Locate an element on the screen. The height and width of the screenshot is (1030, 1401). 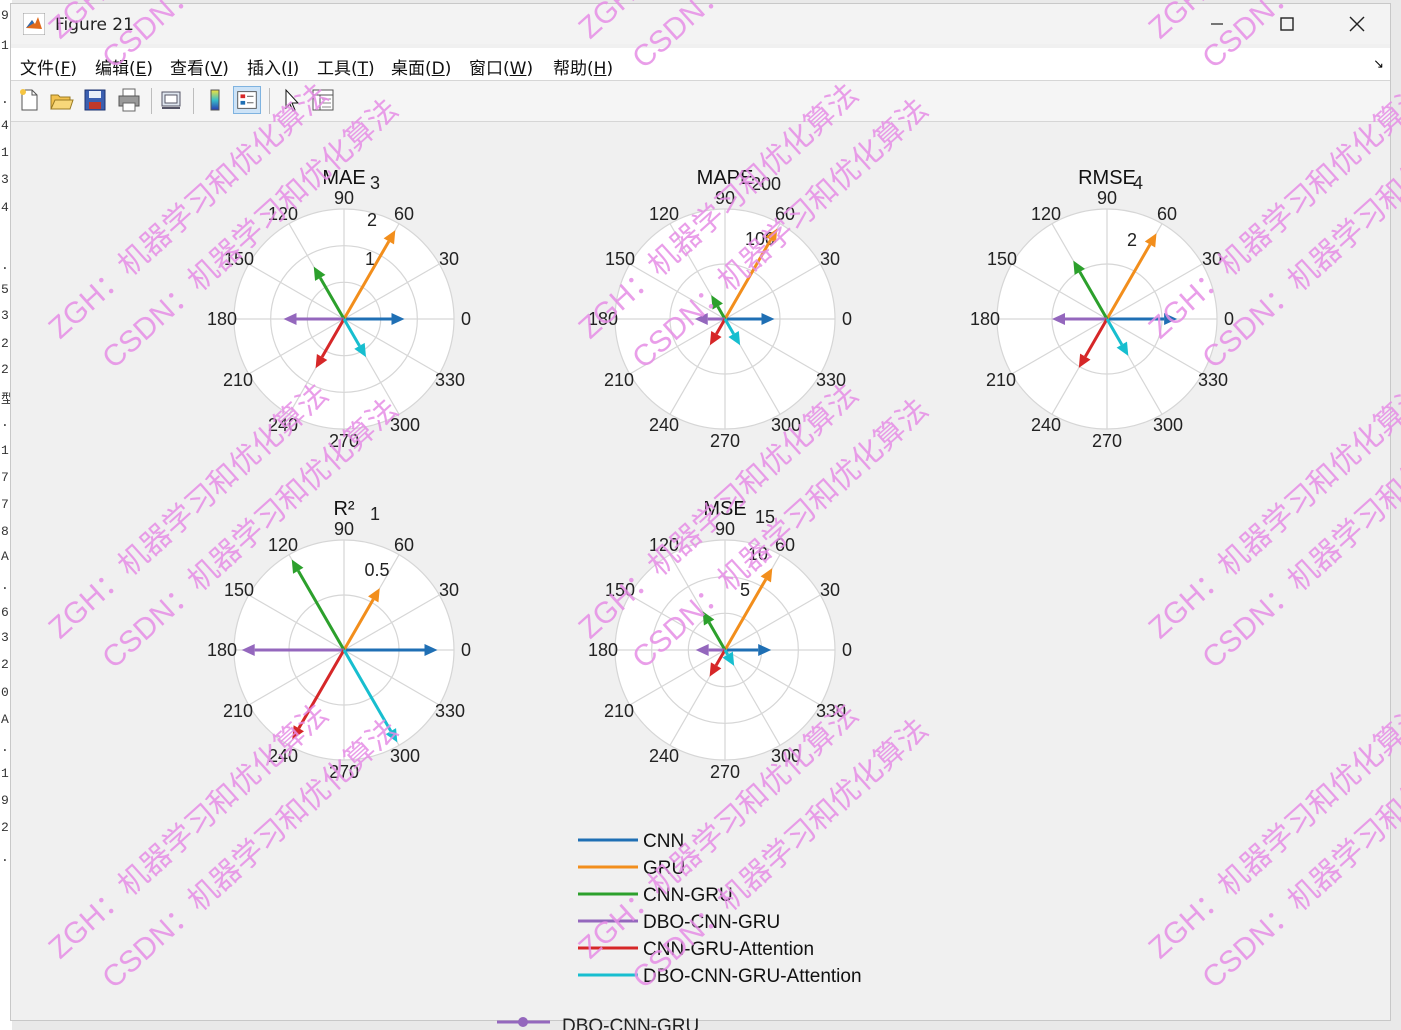
menu-item: 插入(I) is located at coordinates (273, 66).